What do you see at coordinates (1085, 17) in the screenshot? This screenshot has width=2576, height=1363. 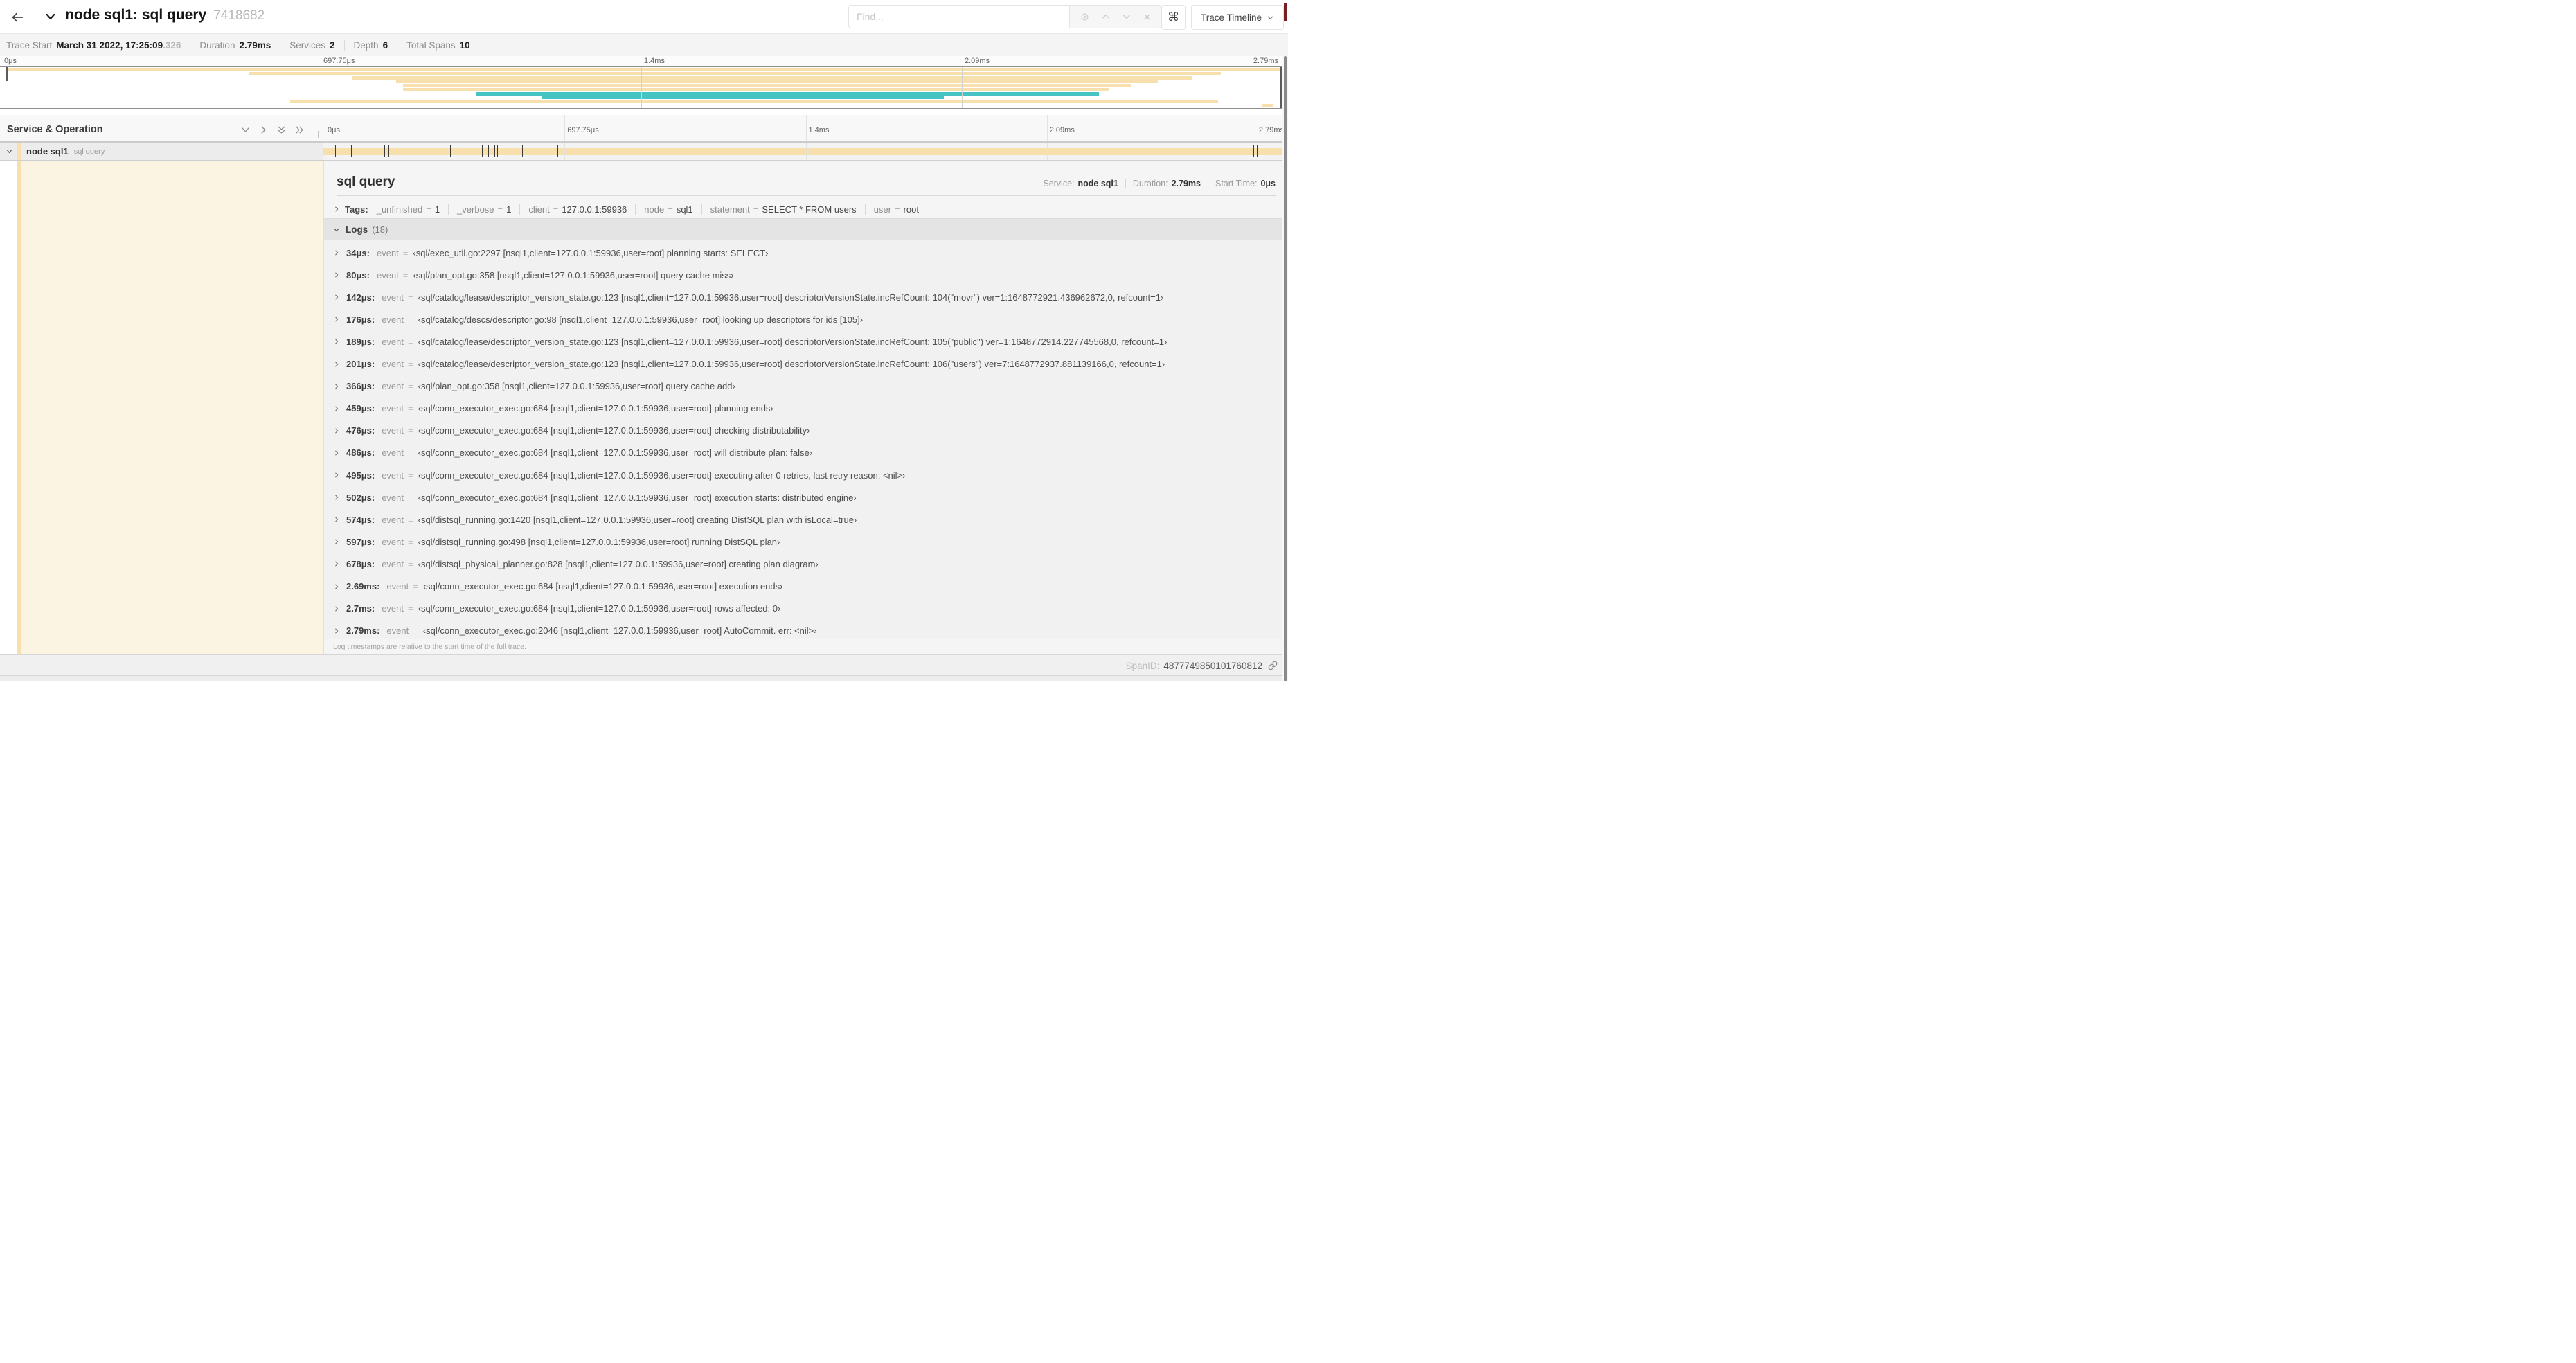 I see `locate-icon` at bounding box center [1085, 17].